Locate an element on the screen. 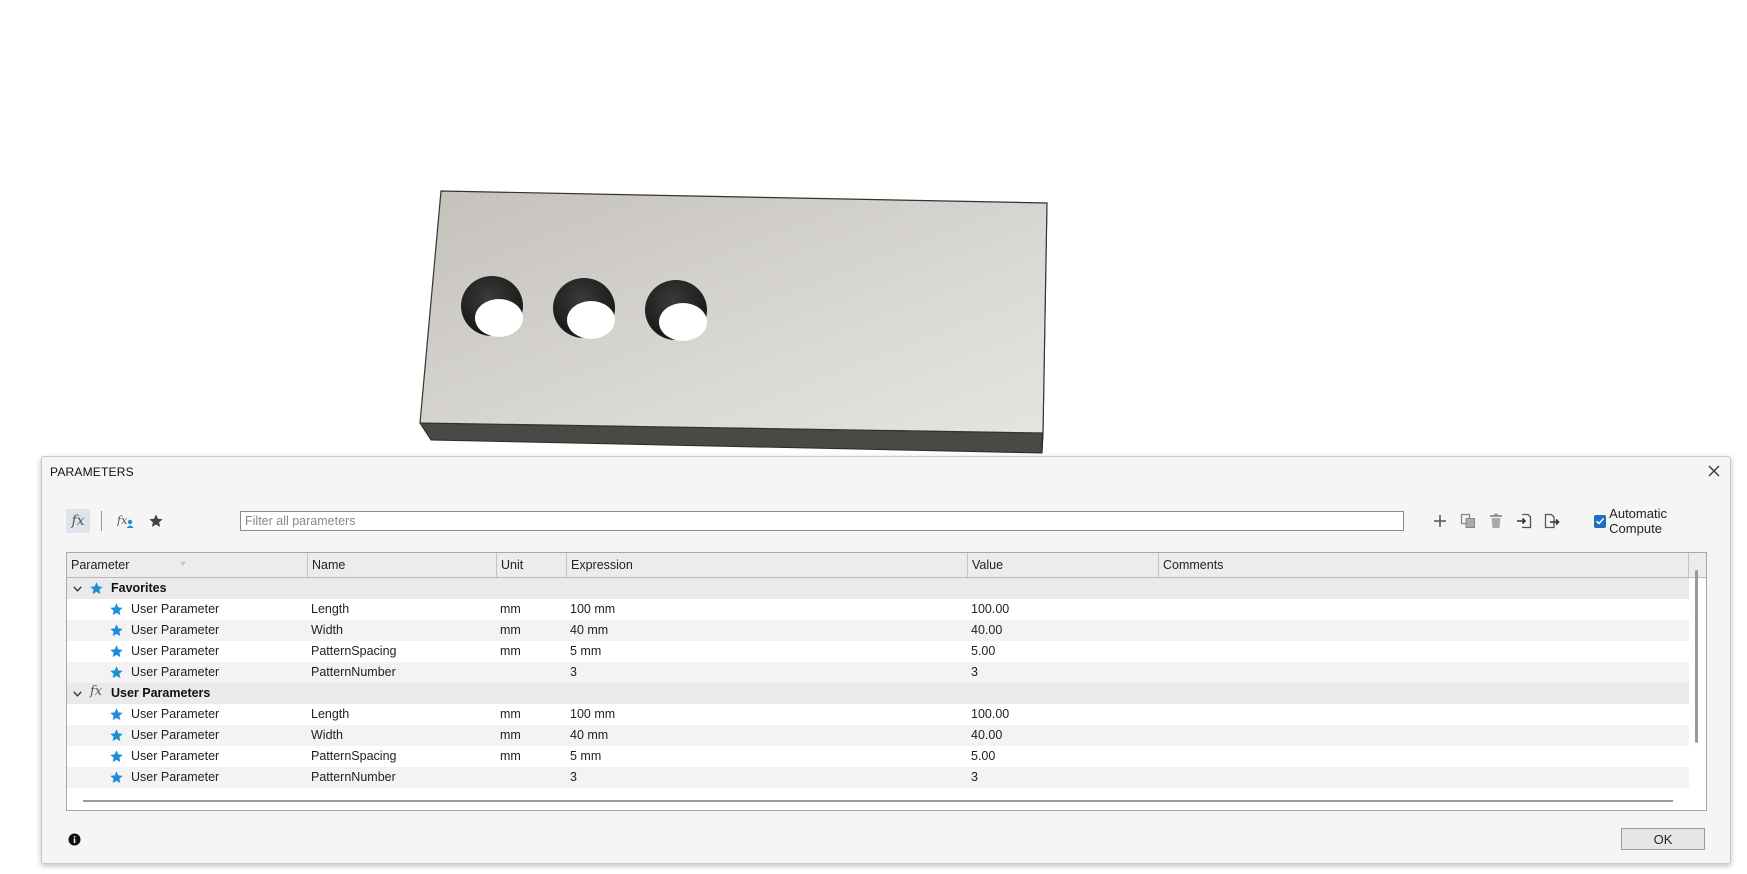 This screenshot has height=874, width=1747. column-header-label: Comments is located at coordinates (1193, 565).